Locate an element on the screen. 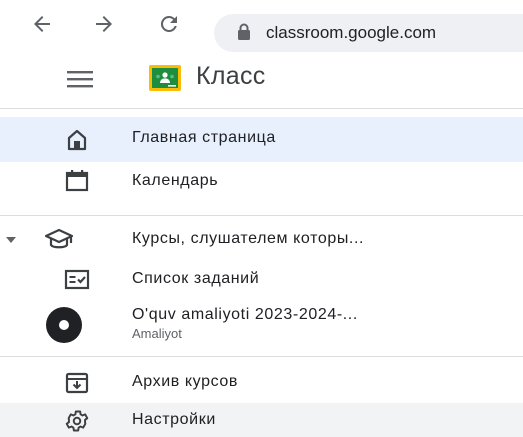 The height and width of the screenshot is (437, 523). classroom-logo-icon is located at coordinates (165, 78).